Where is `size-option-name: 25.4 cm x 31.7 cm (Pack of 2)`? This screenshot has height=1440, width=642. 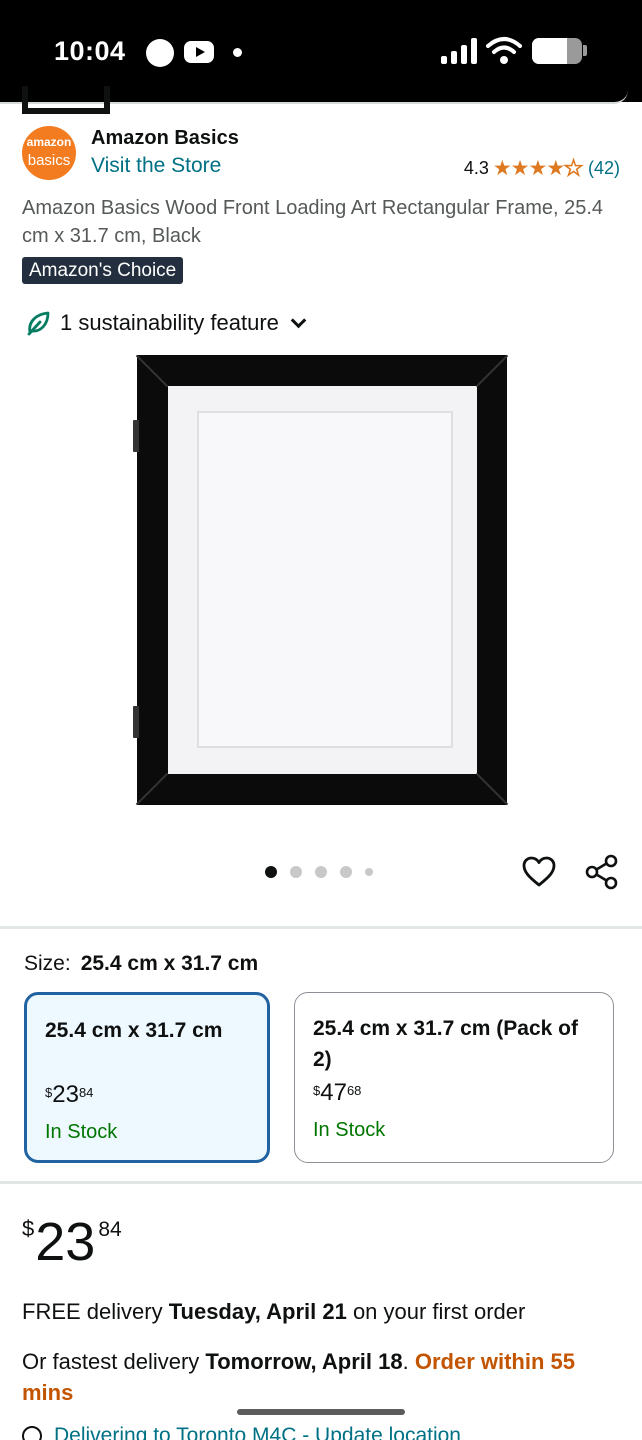
size-option-name: 25.4 cm x 31.7 cm (Pack of 2) is located at coordinates (445, 1044).